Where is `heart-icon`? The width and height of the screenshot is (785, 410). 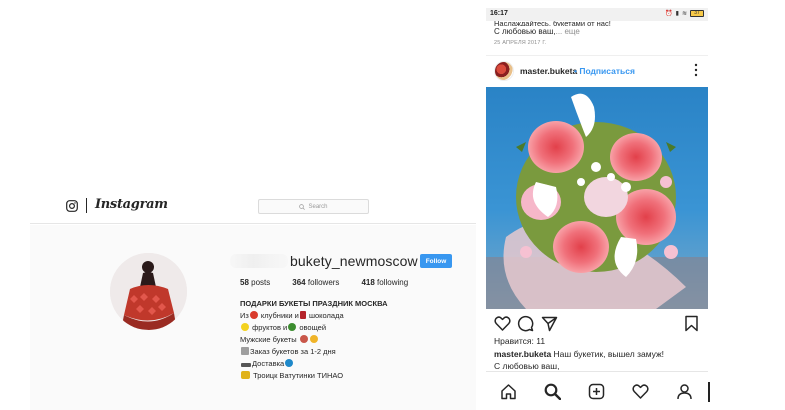 heart-icon is located at coordinates (502, 323).